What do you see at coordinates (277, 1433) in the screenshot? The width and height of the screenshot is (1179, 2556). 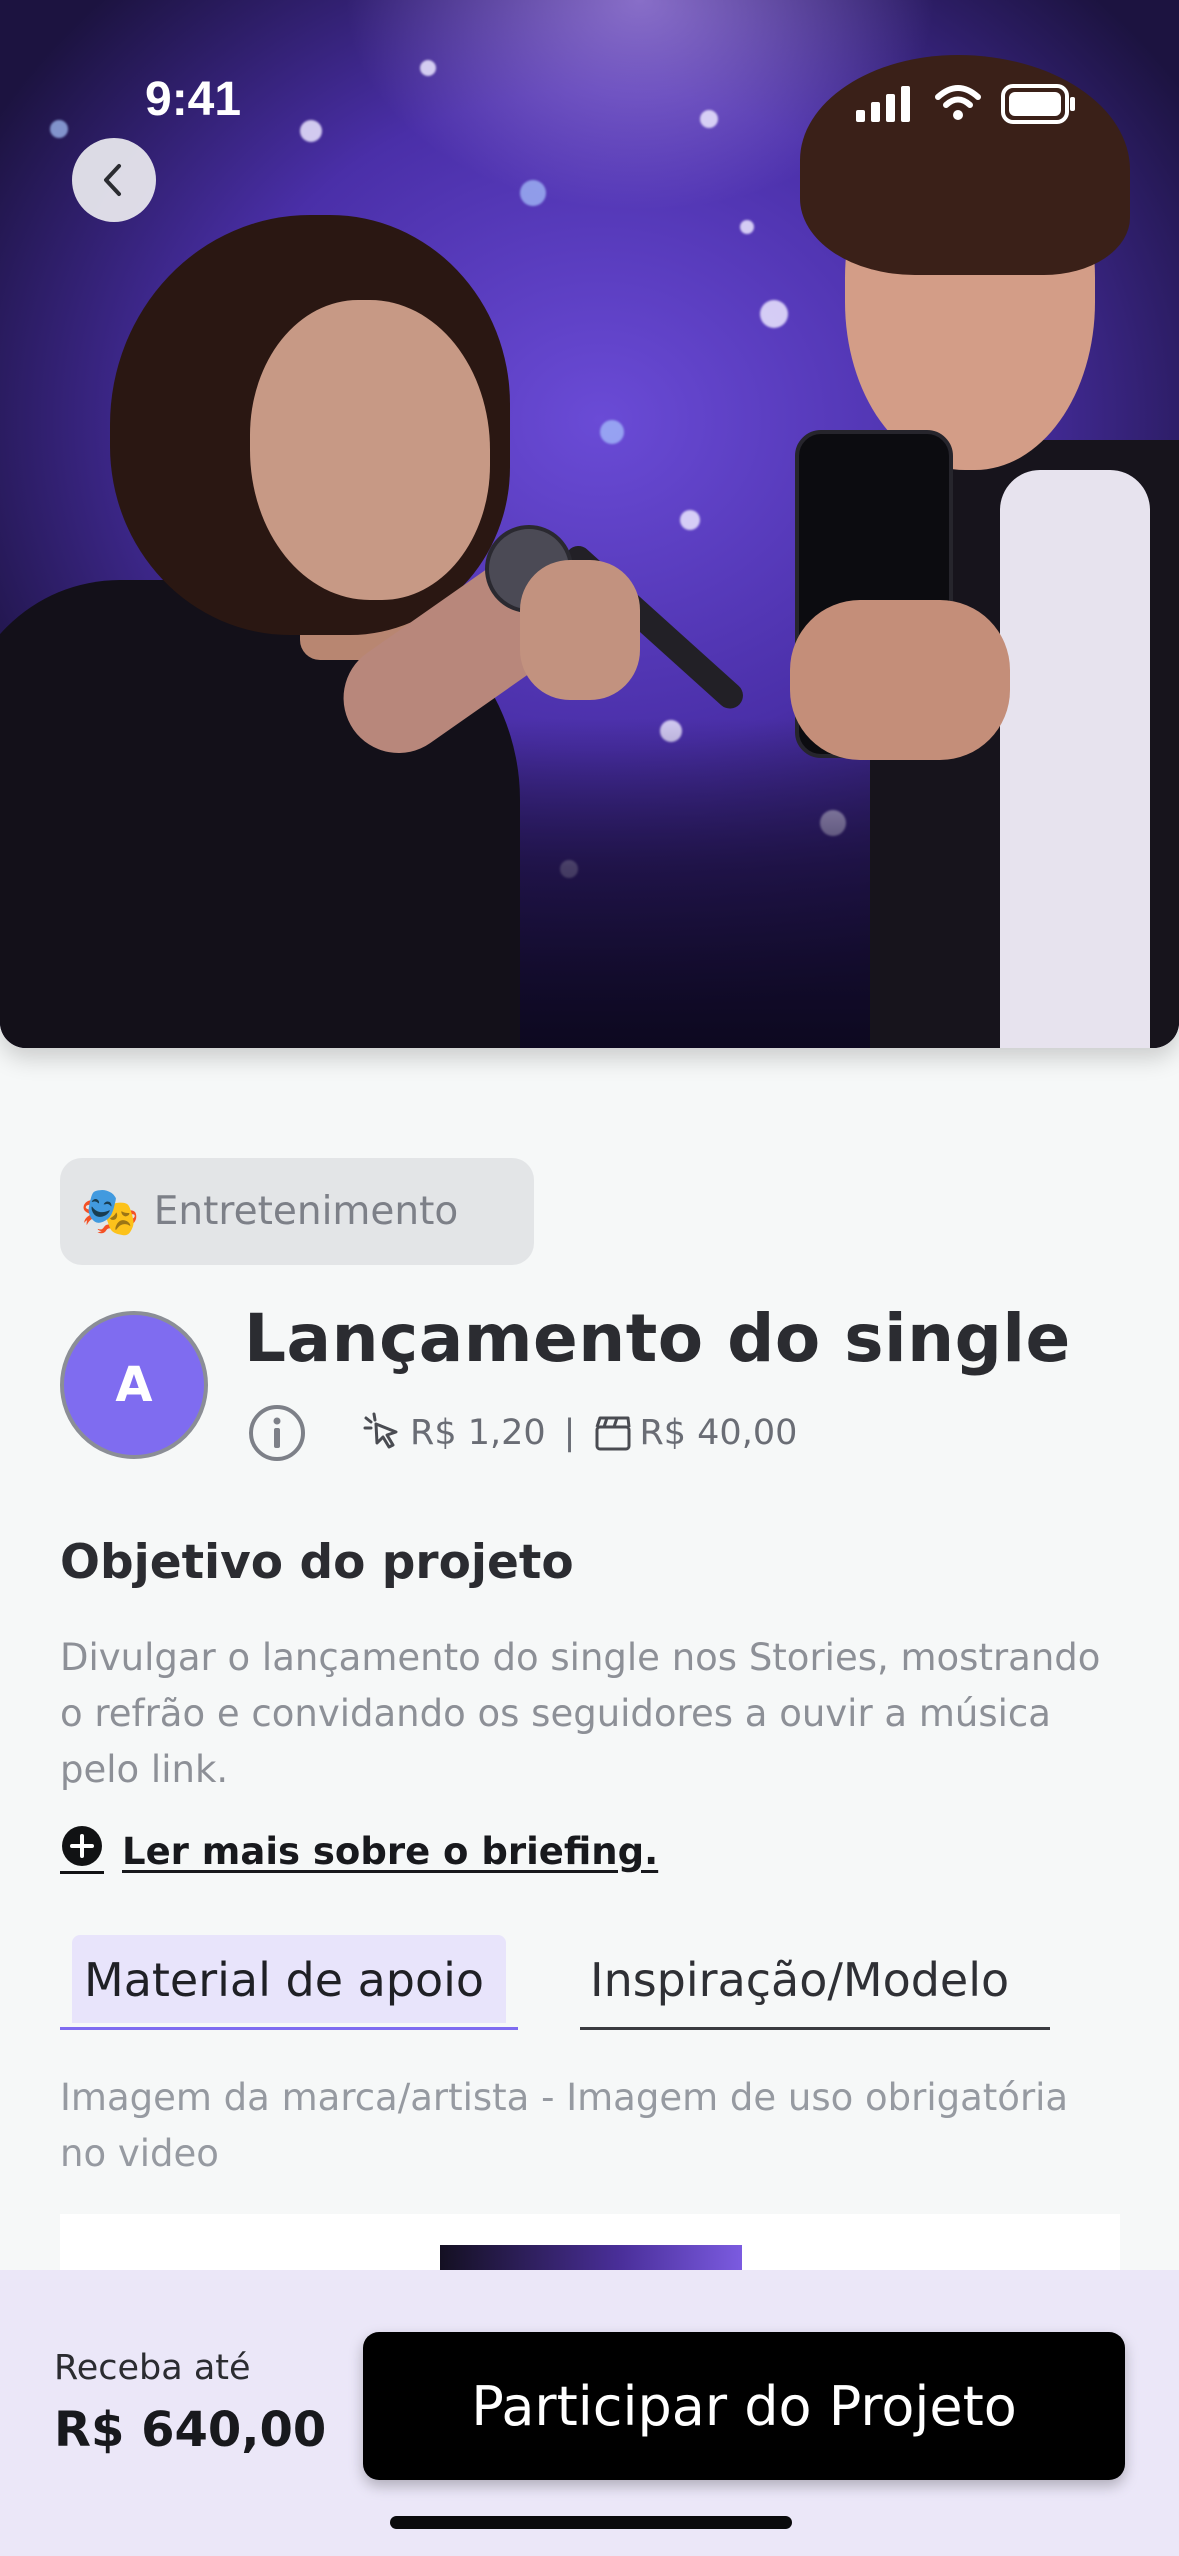 I see `info-icon` at bounding box center [277, 1433].